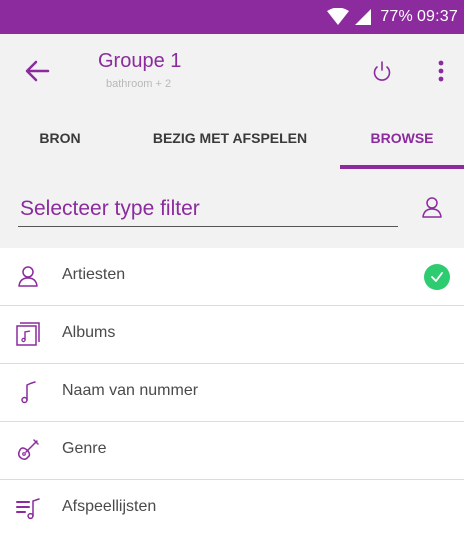 The image size is (464, 537). Describe the element at coordinates (28, 392) in the screenshot. I see `music-note-icon` at that location.